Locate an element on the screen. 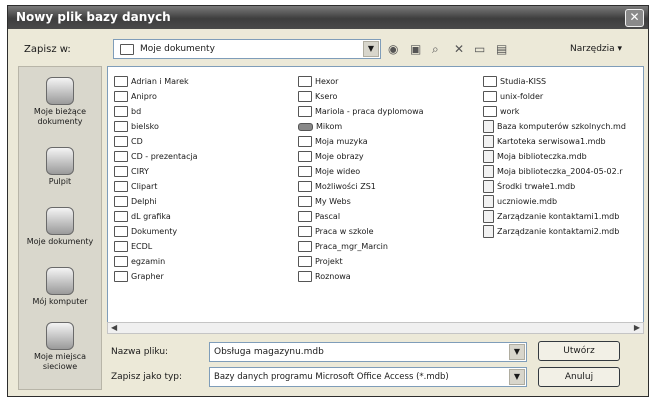  filetype-label: Zapisz jako typ: is located at coordinates (147, 377).